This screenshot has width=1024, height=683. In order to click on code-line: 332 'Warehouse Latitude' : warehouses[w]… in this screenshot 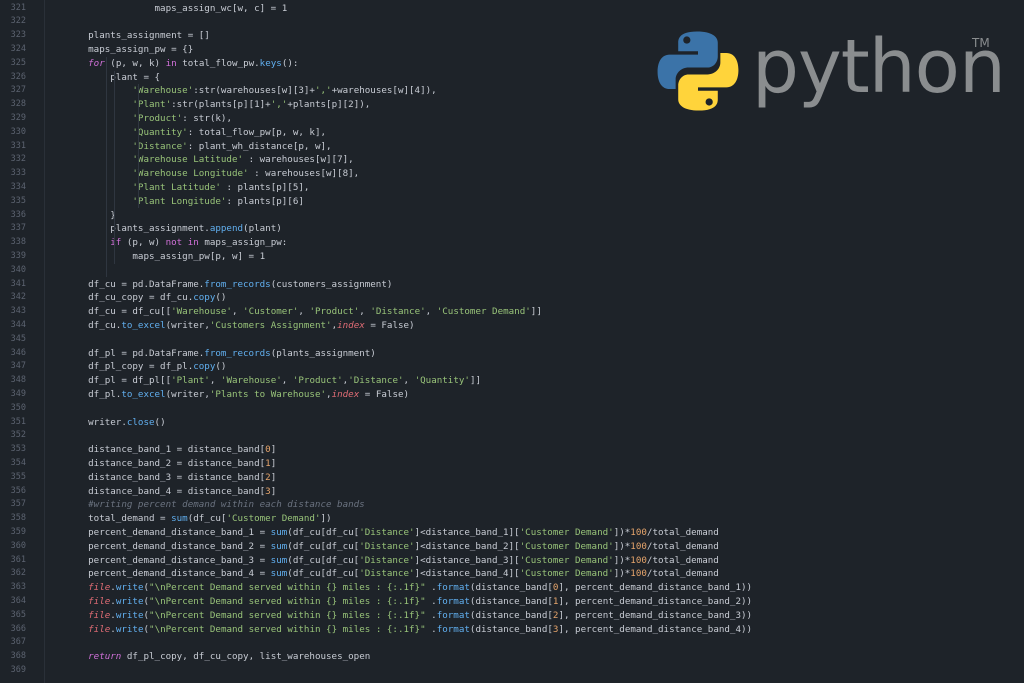, I will do `click(512, 160)`.